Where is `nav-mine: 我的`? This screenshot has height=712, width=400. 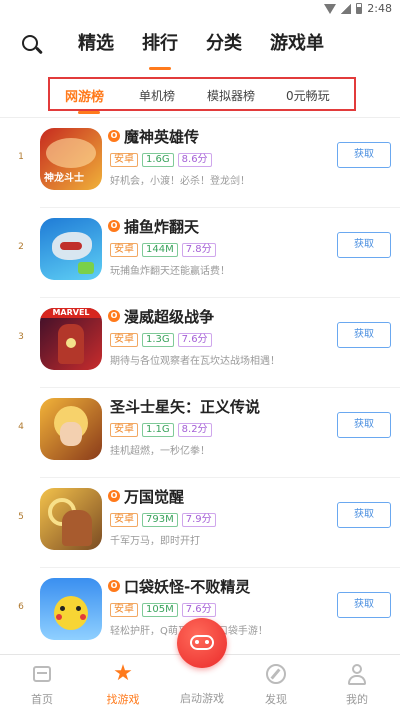
nav-mine: 我的 is located at coordinates (357, 685).